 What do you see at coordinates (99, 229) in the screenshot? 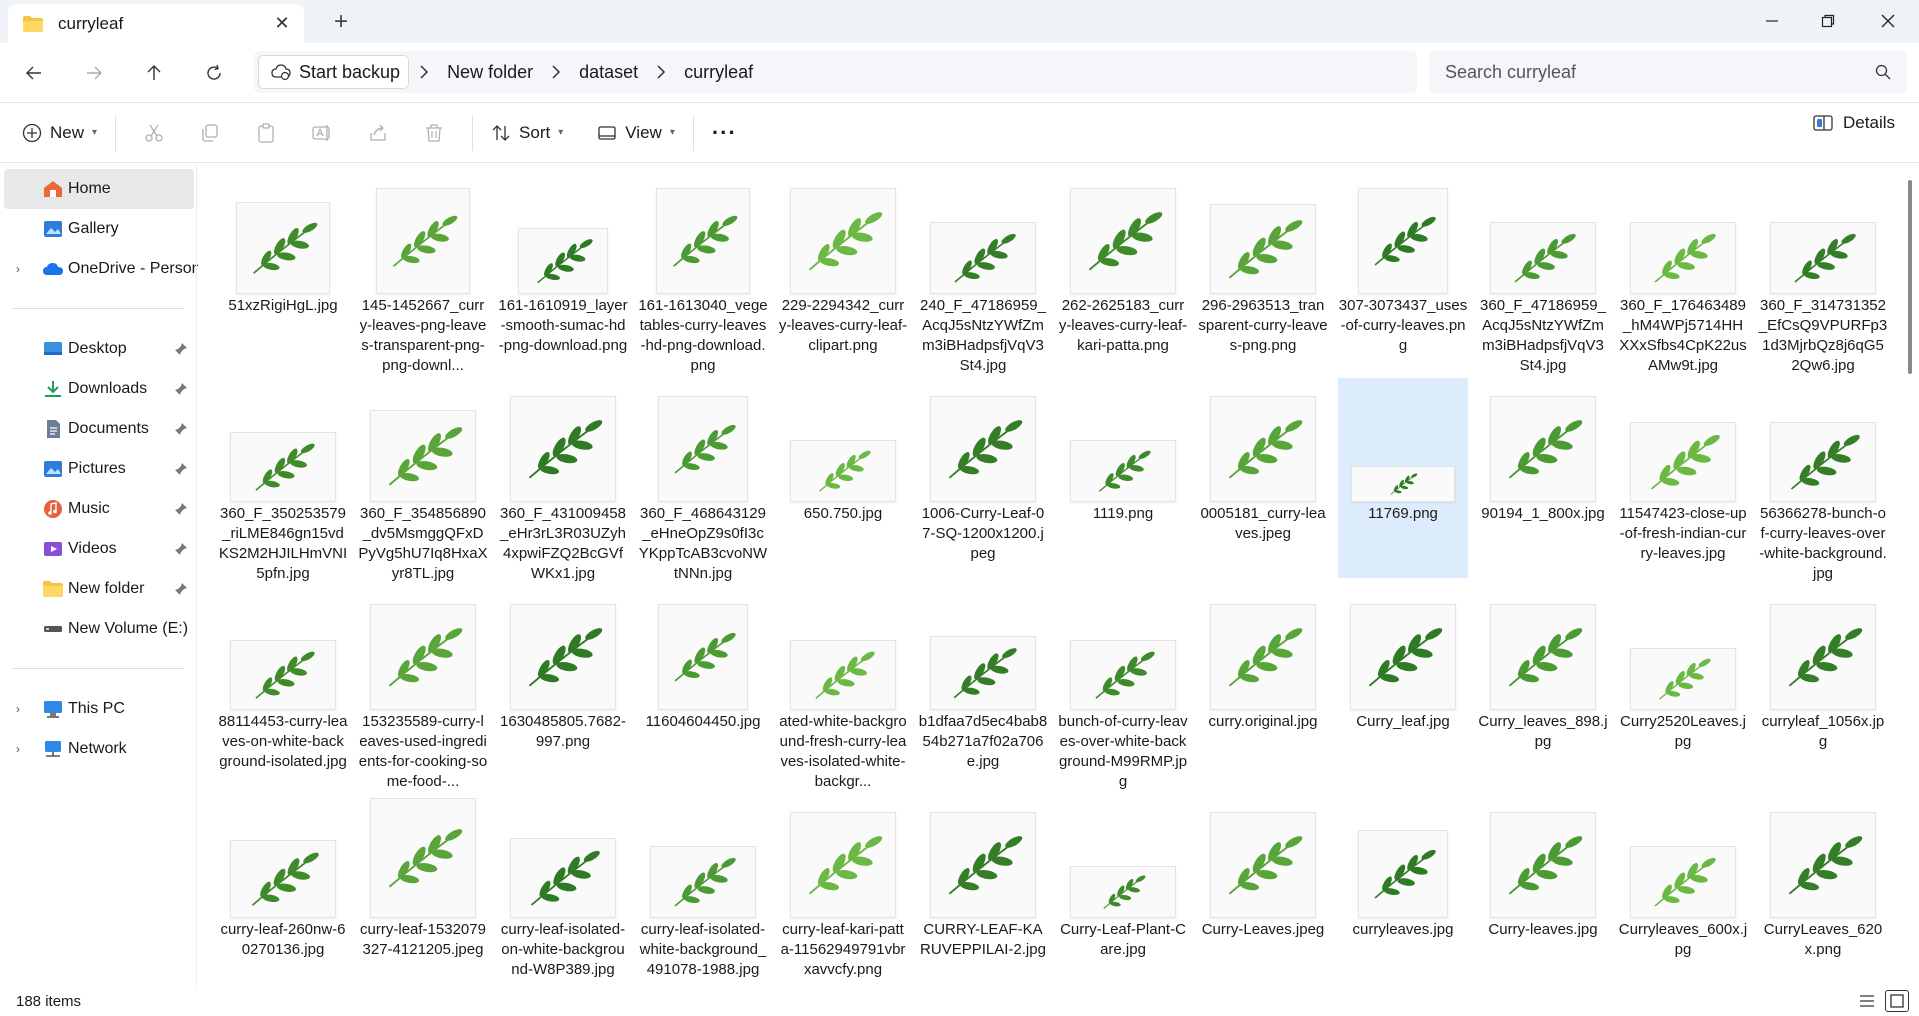
I see `sidebar-item-gallery: Gallery` at bounding box center [99, 229].